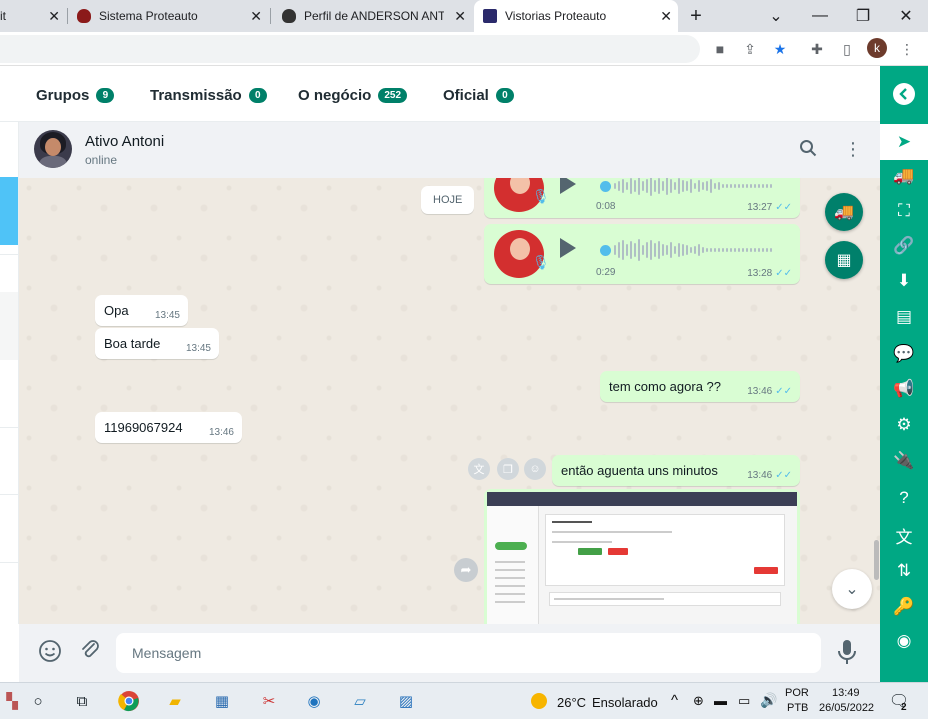 This screenshot has width=928, height=719. I want to click on chat-list-item, so click(9, 326).